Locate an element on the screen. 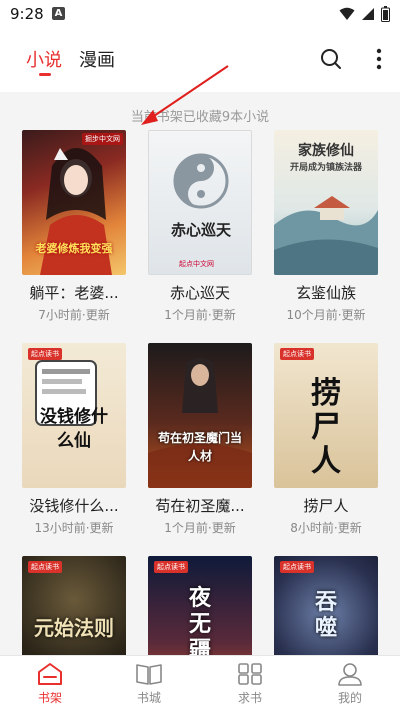 The image size is (400, 710). publisher-badge: 起点中文网 is located at coordinates (196, 264).